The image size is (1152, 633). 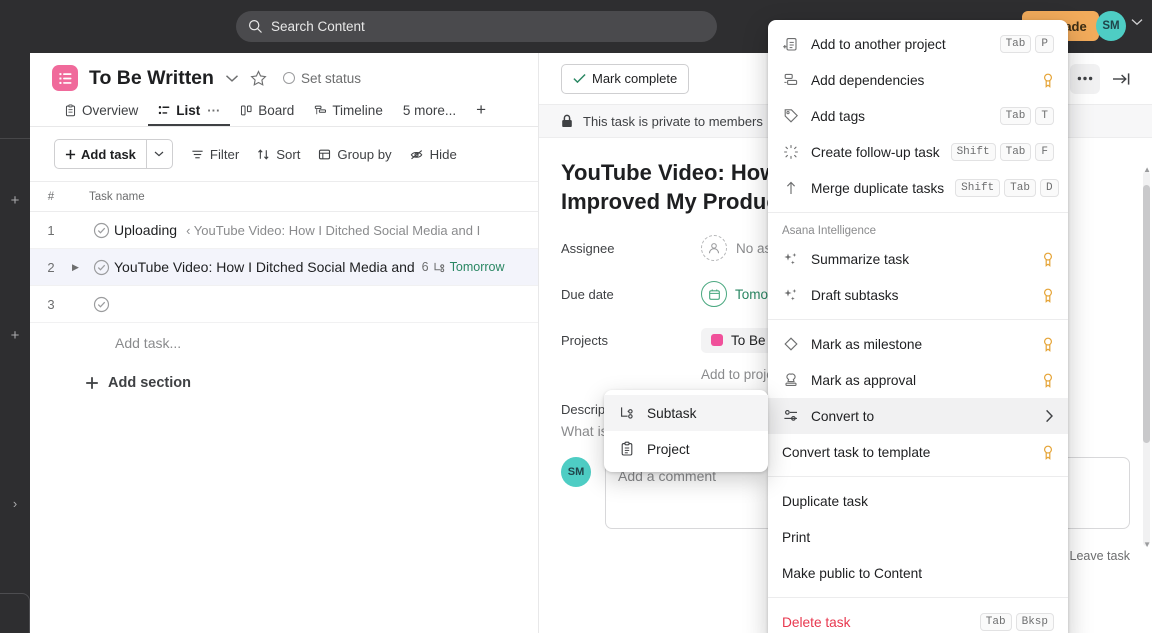 What do you see at coordinates (480, 113) in the screenshot?
I see `add-view-icon: +` at bounding box center [480, 113].